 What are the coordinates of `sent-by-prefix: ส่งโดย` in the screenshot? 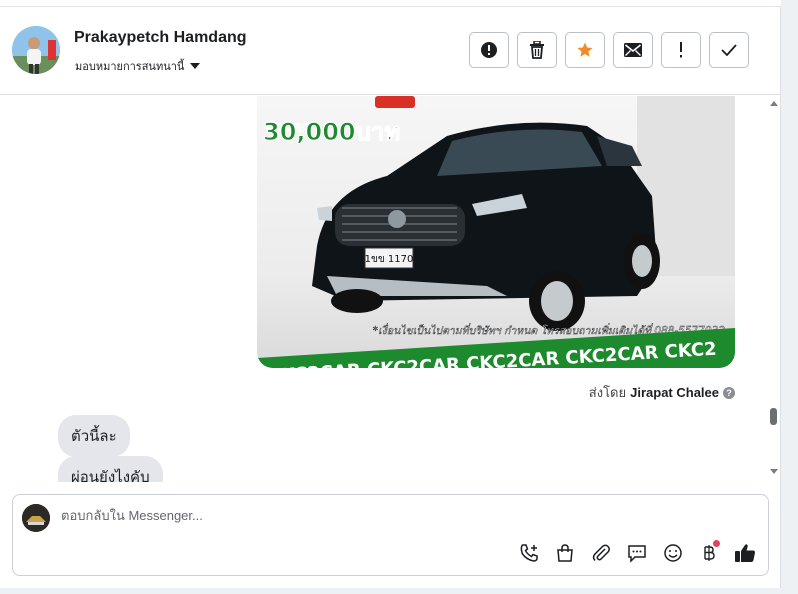 It's located at (607, 392).